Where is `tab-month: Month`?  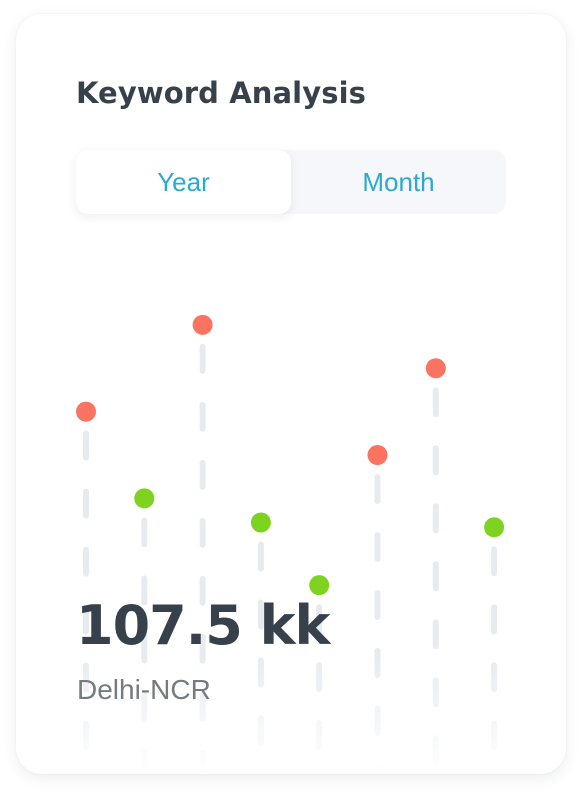 tab-month: Month is located at coordinates (398, 182).